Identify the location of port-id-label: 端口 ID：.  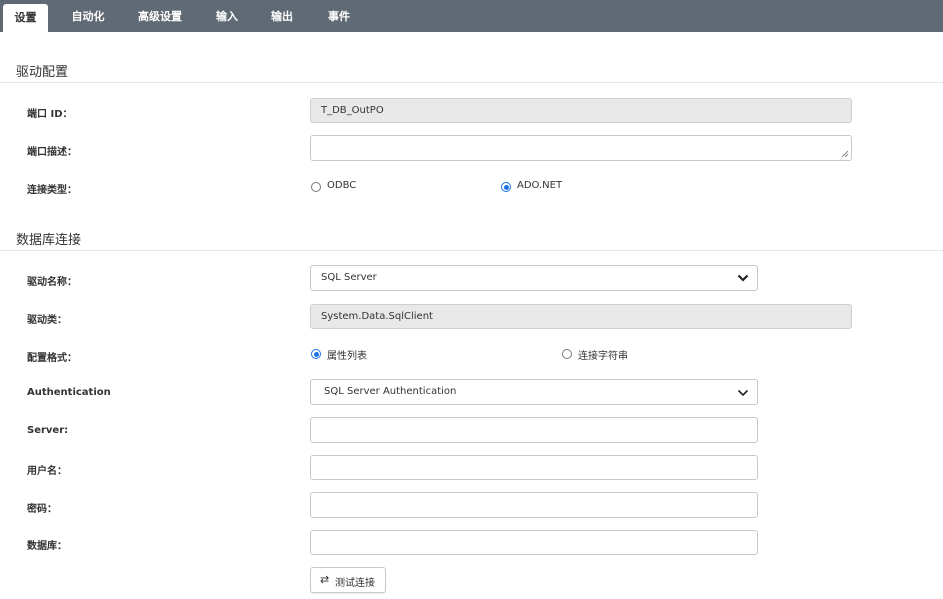
(50, 114).